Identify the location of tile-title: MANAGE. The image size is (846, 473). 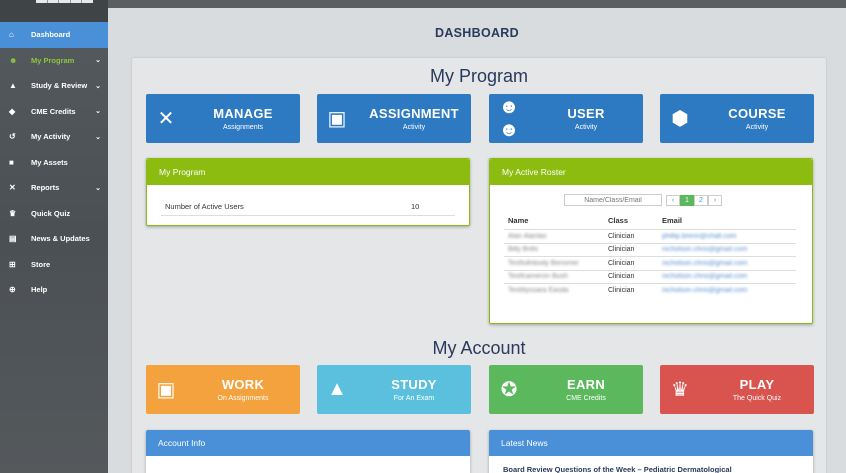
(243, 113).